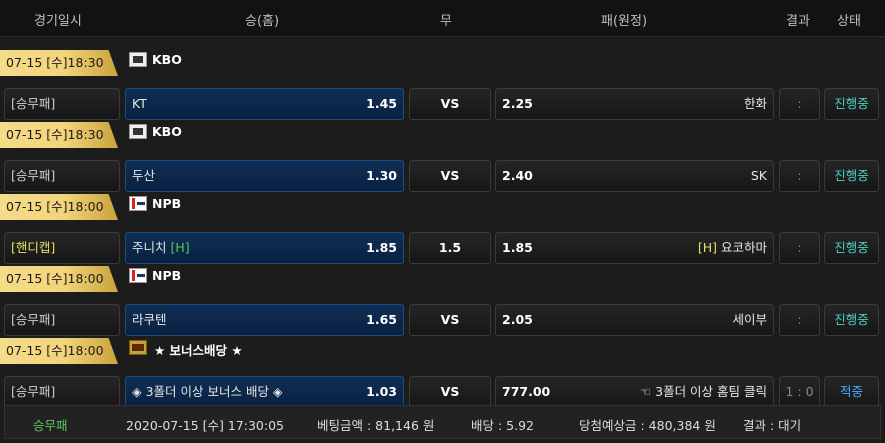 The height and width of the screenshot is (443, 885). I want to click on home-odds: 1.30, so click(381, 175).